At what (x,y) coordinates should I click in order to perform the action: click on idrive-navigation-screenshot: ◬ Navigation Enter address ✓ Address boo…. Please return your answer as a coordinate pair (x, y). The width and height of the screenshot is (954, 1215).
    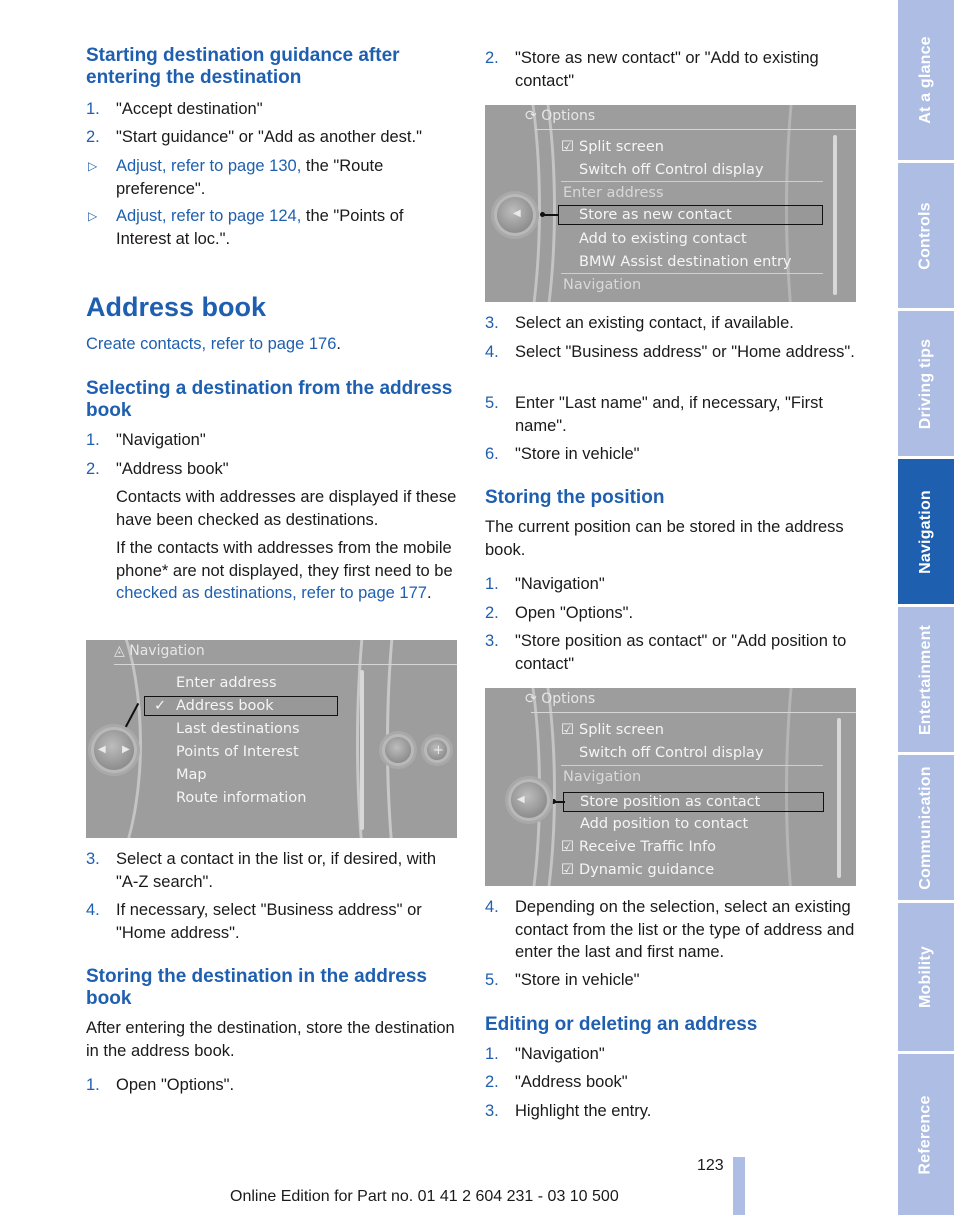
    Looking at the image, I should click on (271, 739).